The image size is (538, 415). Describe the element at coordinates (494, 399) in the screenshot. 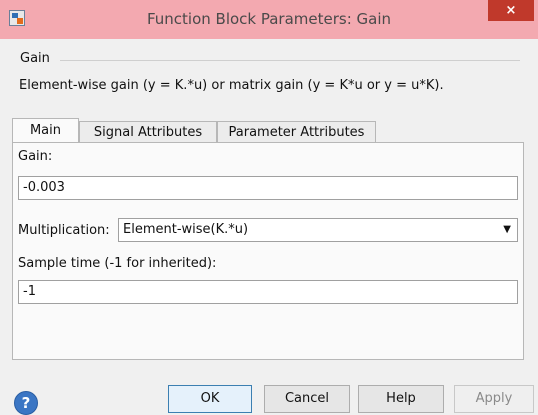

I see `apply-button: Apply` at that location.